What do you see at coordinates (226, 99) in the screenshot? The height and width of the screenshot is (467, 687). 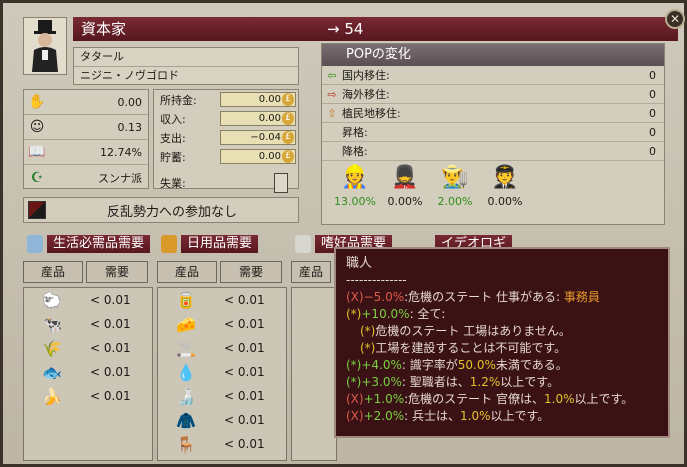 I see `money-row-cash: 所持金: 0.00` at bounding box center [226, 99].